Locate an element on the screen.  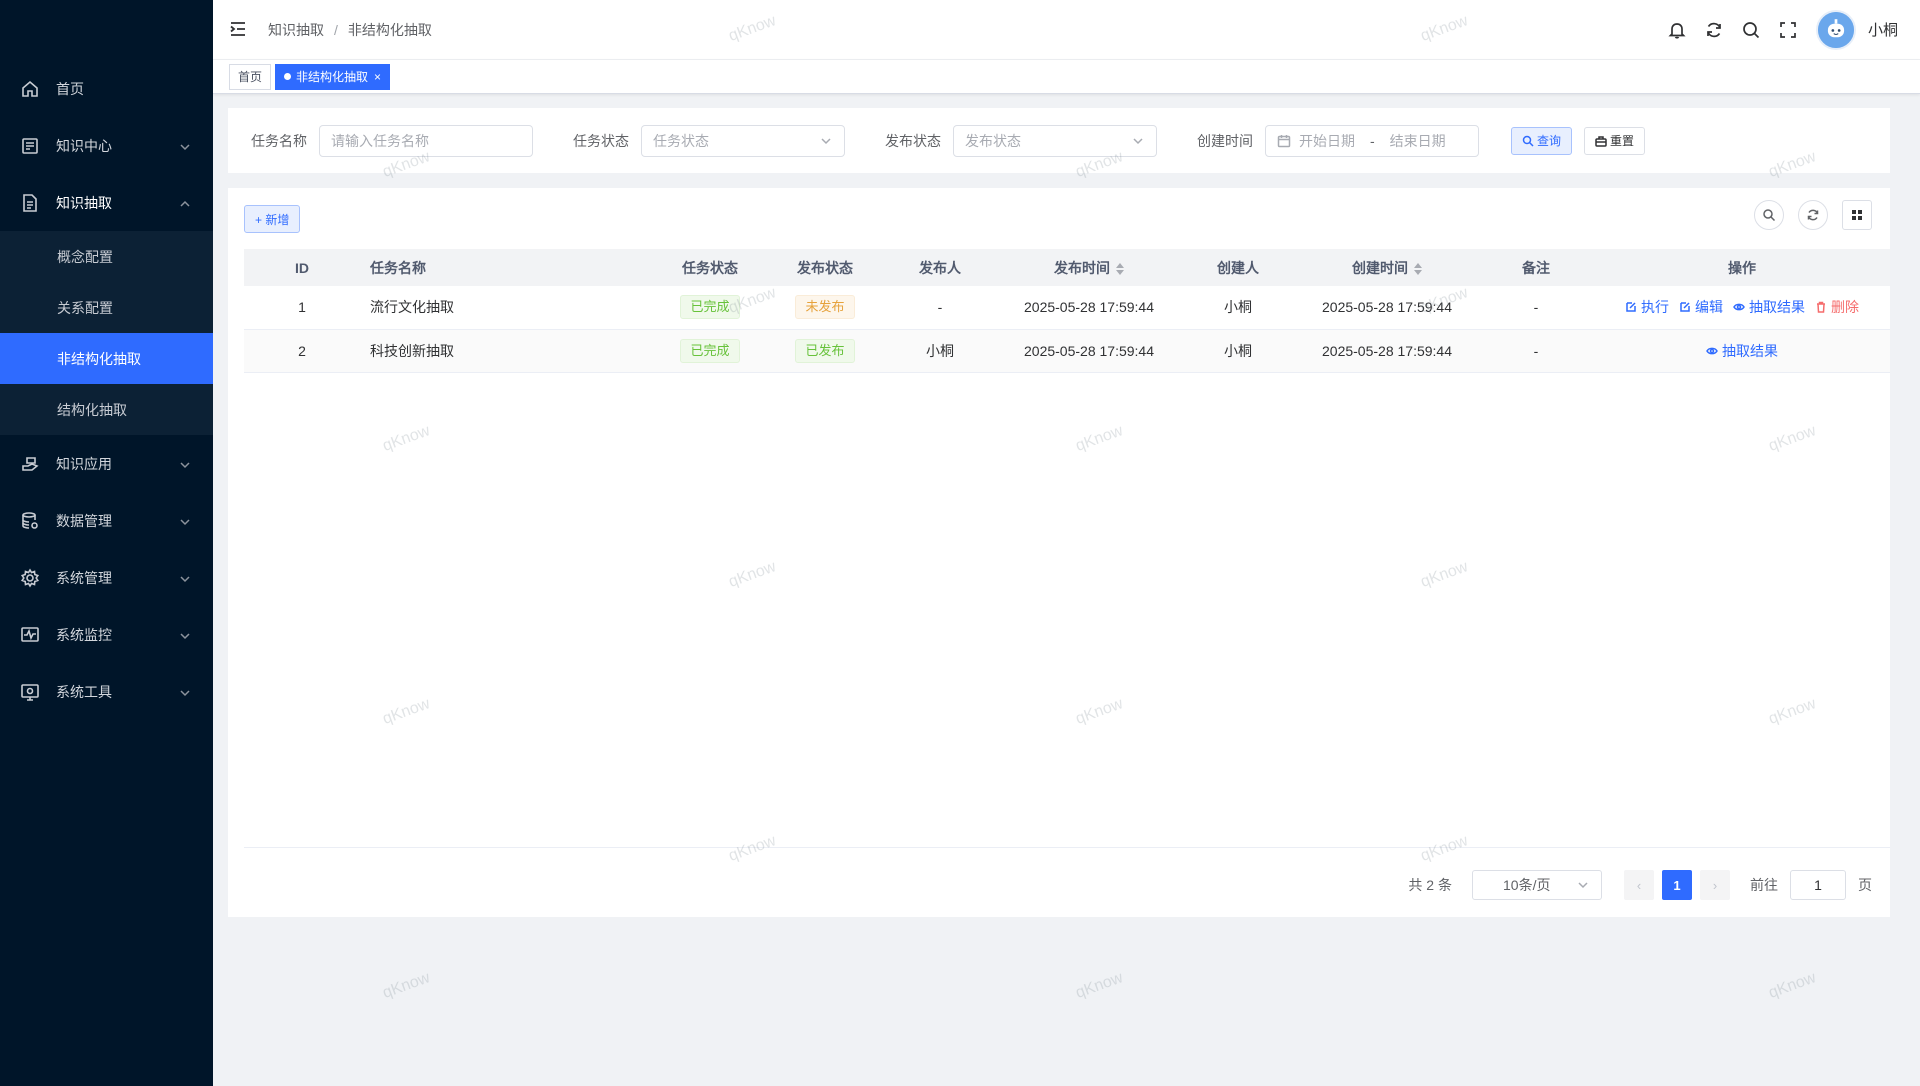
eye-icon is located at coordinates (1712, 350).